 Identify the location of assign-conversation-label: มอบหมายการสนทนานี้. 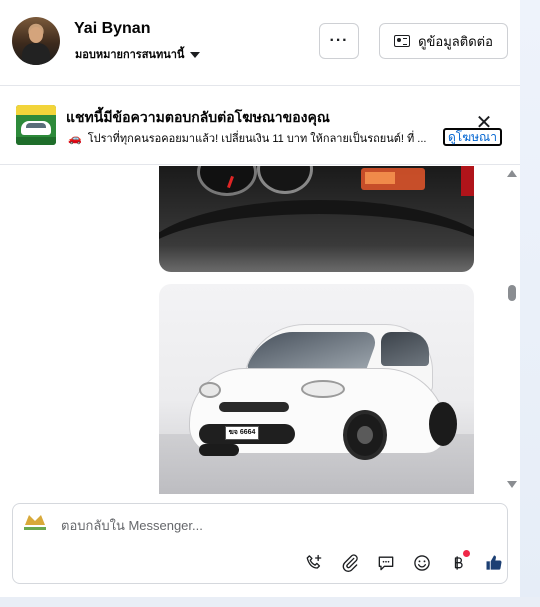
(130, 55).